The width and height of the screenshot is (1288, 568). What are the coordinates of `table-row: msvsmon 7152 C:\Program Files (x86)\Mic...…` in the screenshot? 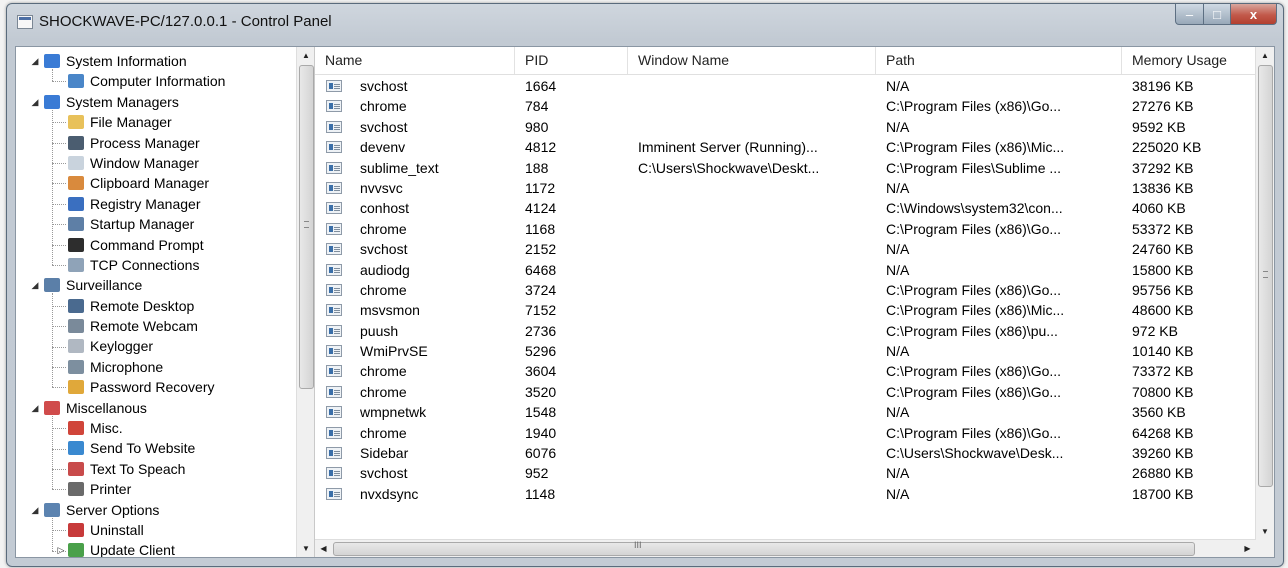 It's located at (785, 310).